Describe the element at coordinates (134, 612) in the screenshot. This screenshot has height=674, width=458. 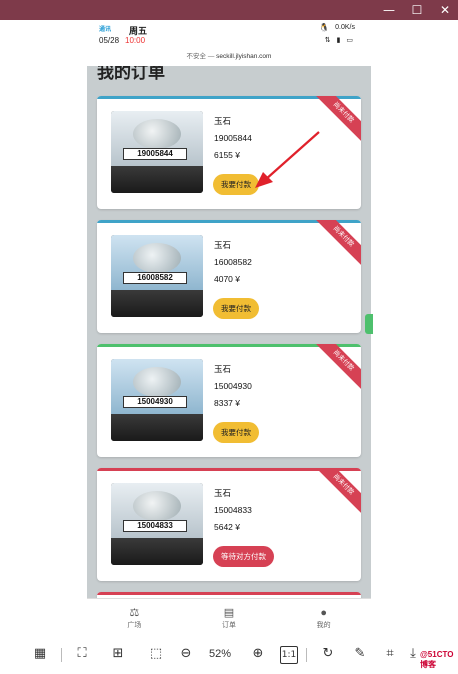
I see `scale-icon: ⚖` at that location.